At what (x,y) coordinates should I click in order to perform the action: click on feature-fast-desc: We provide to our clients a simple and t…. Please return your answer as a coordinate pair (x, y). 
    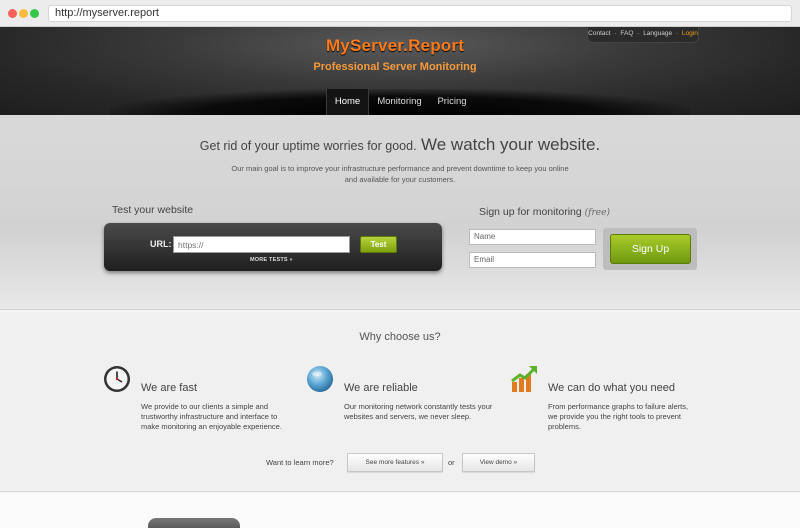
    Looking at the image, I should click on (211, 416).